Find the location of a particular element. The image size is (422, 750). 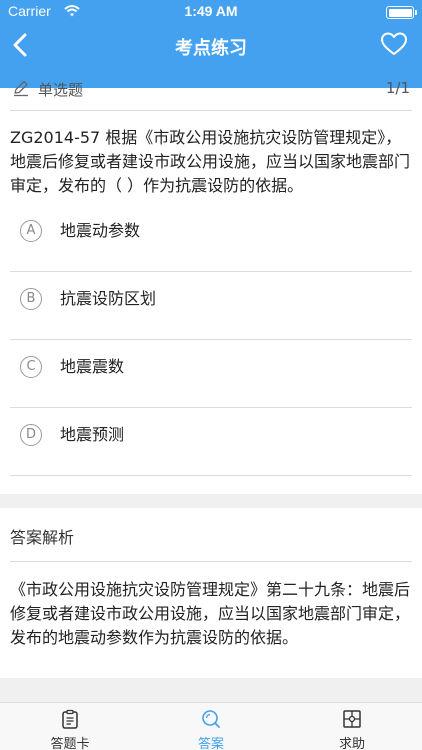

tab-label: 答案 is located at coordinates (210, 743).